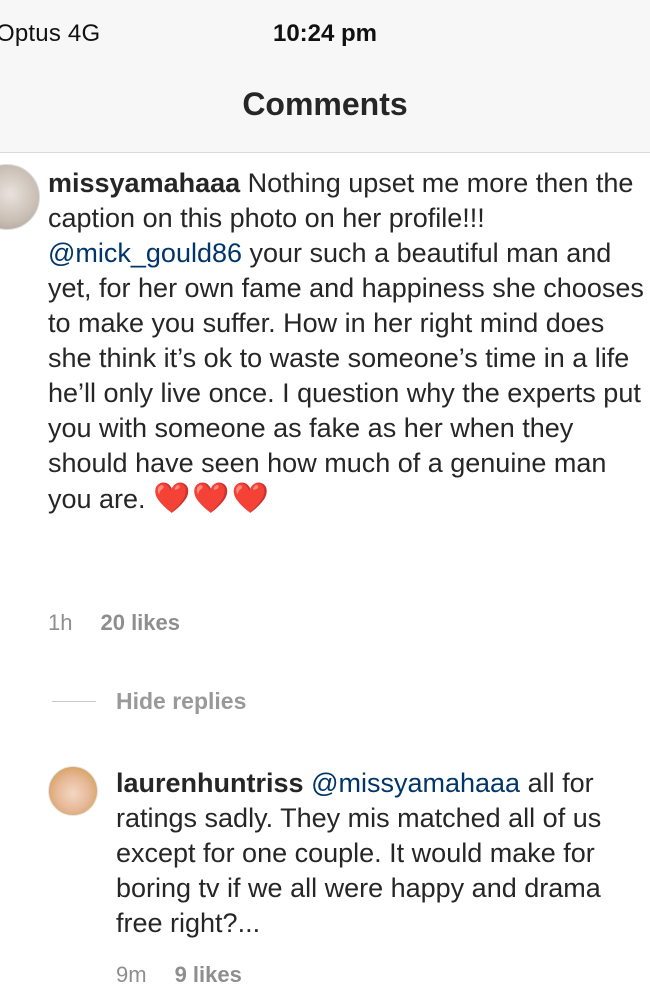  Describe the element at coordinates (208, 975) in the screenshot. I see `reply-likes-button: 9 likes` at that location.